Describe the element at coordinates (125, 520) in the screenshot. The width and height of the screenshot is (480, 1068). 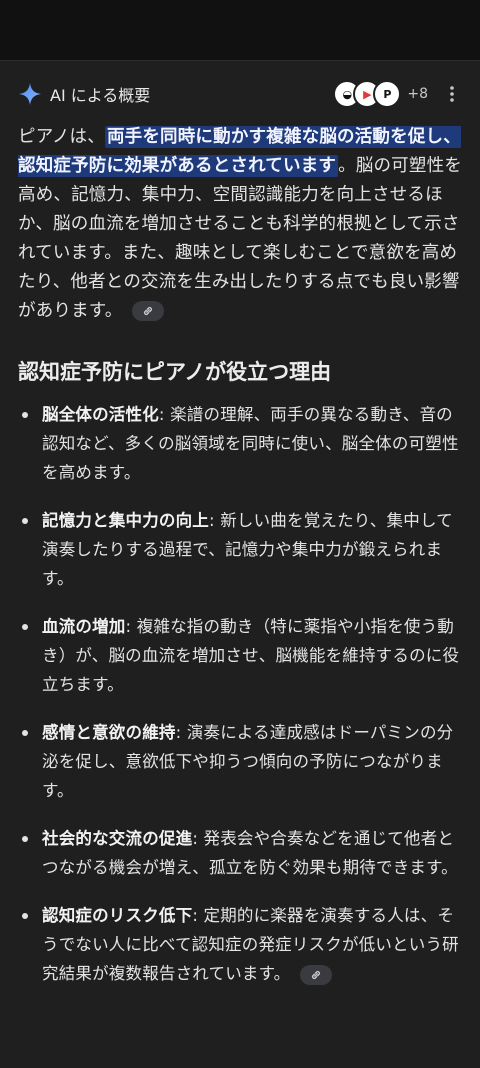
I see `item-term: 記憶力と集中力の向上` at that location.